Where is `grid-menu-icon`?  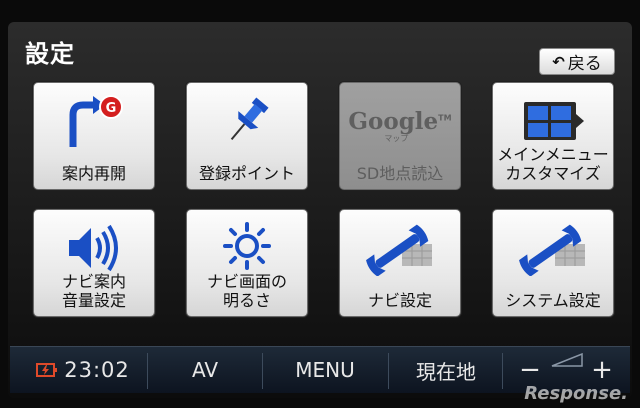
grid-menu-icon is located at coordinates (553, 121).